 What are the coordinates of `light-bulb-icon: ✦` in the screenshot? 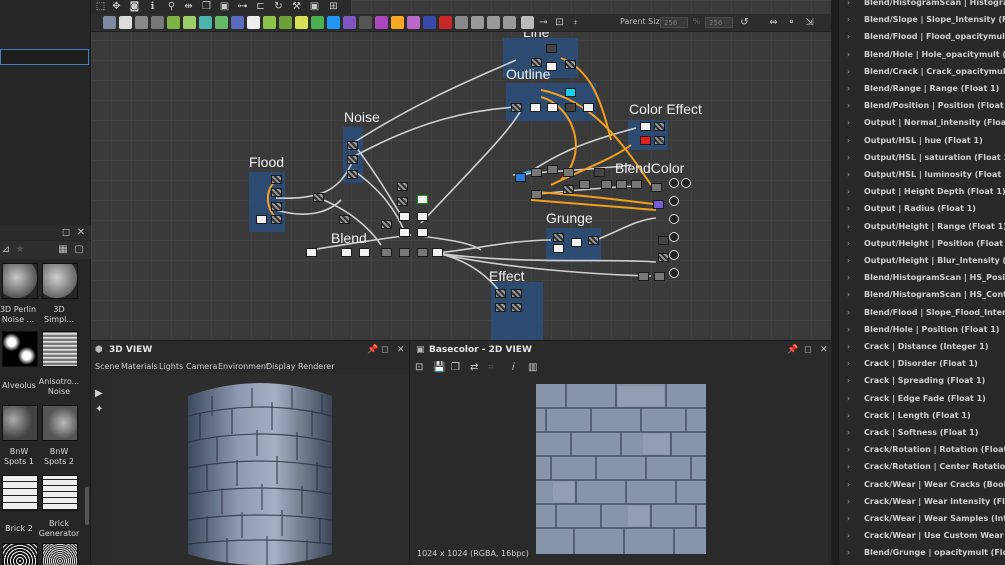 It's located at (99, 409).